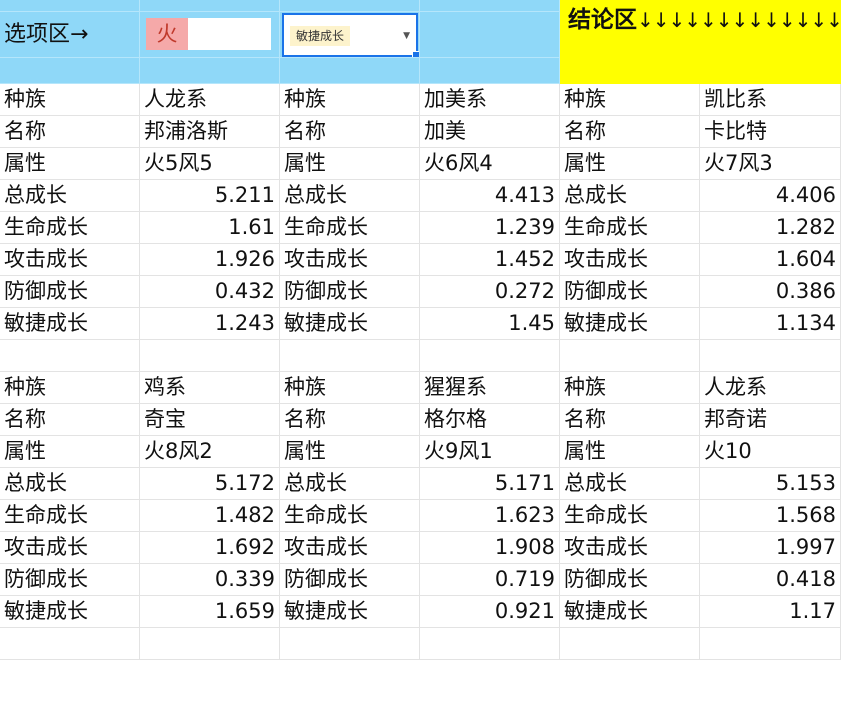 This screenshot has height=701, width=841. Describe the element at coordinates (490, 420) in the screenshot. I see `name-value: 格尔格` at that location.